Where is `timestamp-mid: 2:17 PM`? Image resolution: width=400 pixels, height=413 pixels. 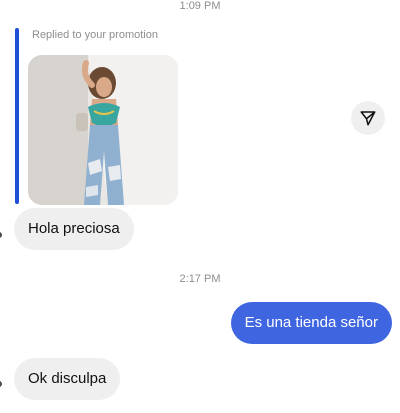
timestamp-mid: 2:17 PM is located at coordinates (200, 279).